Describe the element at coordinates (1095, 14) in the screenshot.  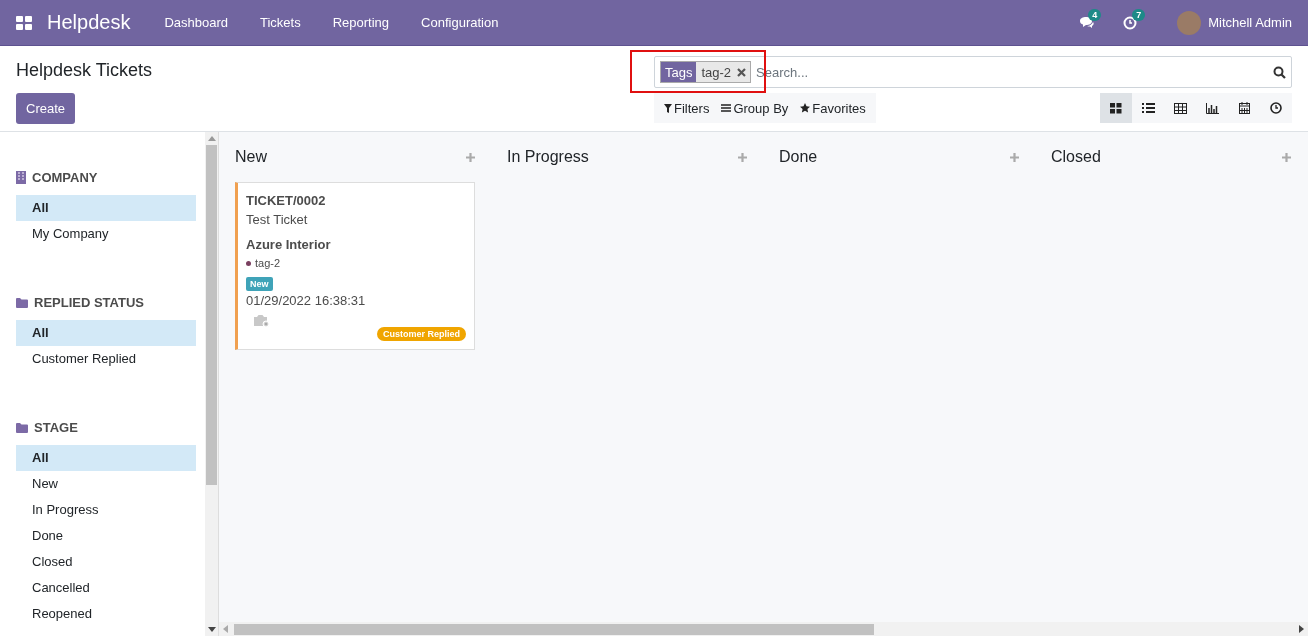
I see `notification-count: 4` at that location.